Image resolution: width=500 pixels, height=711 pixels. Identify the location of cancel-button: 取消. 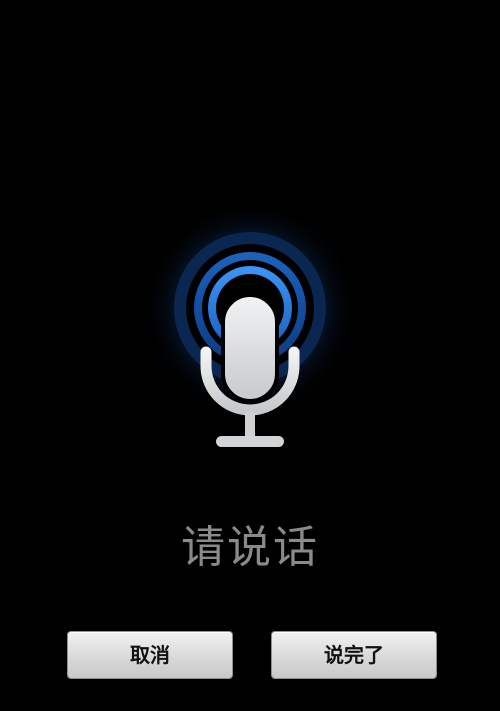
(150, 655).